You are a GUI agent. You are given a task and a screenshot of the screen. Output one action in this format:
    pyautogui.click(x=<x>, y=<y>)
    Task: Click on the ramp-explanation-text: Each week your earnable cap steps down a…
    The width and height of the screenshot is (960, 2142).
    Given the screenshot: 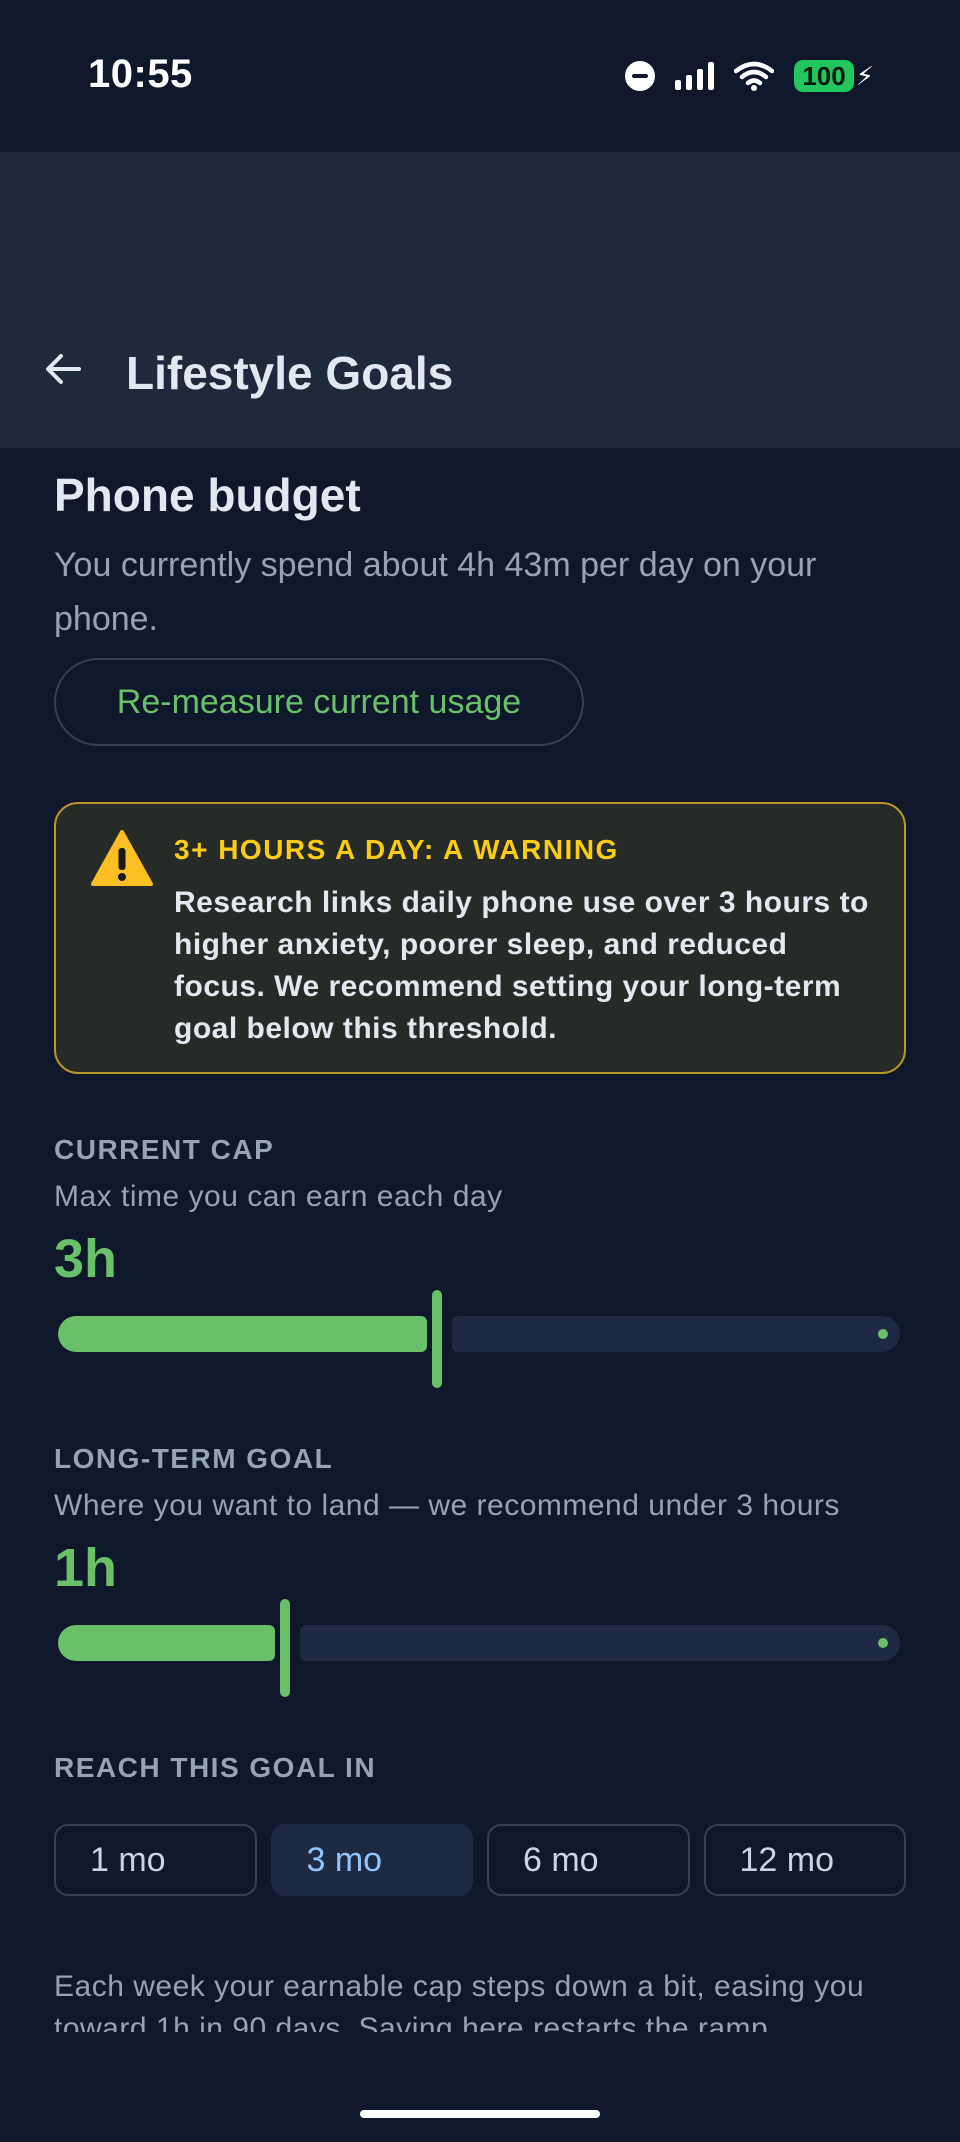 What is the action you would take?
    pyautogui.click(x=459, y=2001)
    